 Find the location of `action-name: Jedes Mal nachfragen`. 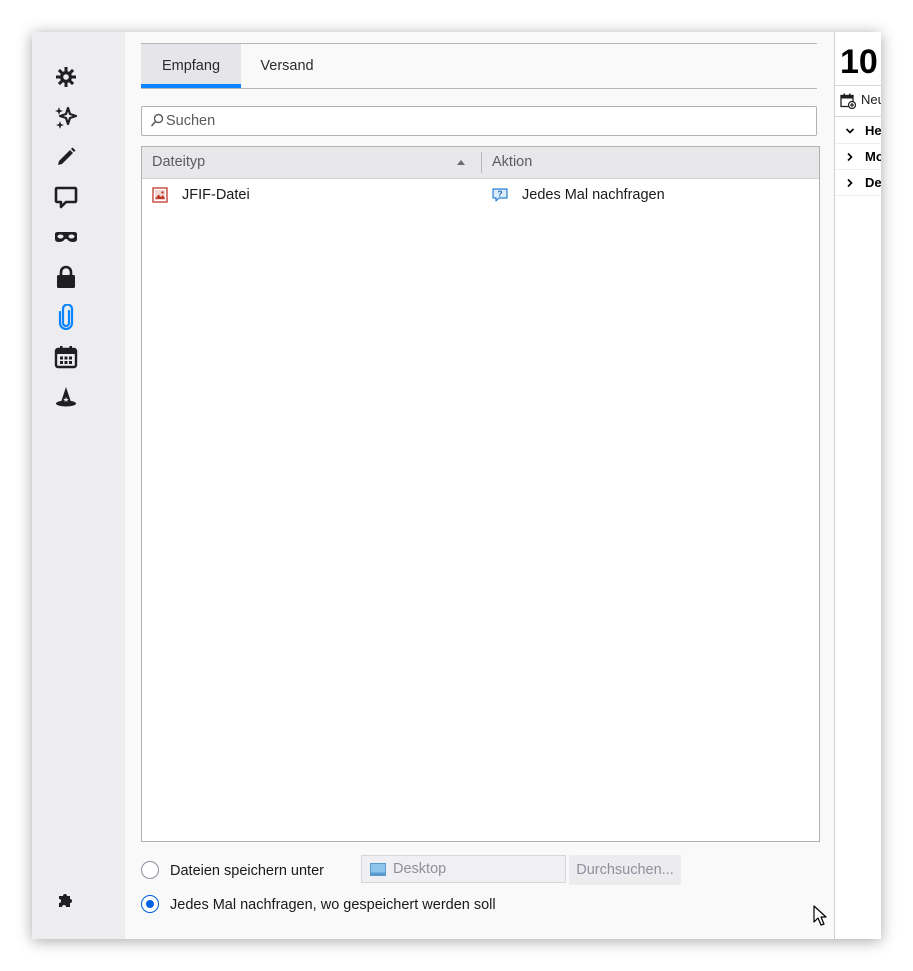

action-name: Jedes Mal nachfragen is located at coordinates (593, 195).